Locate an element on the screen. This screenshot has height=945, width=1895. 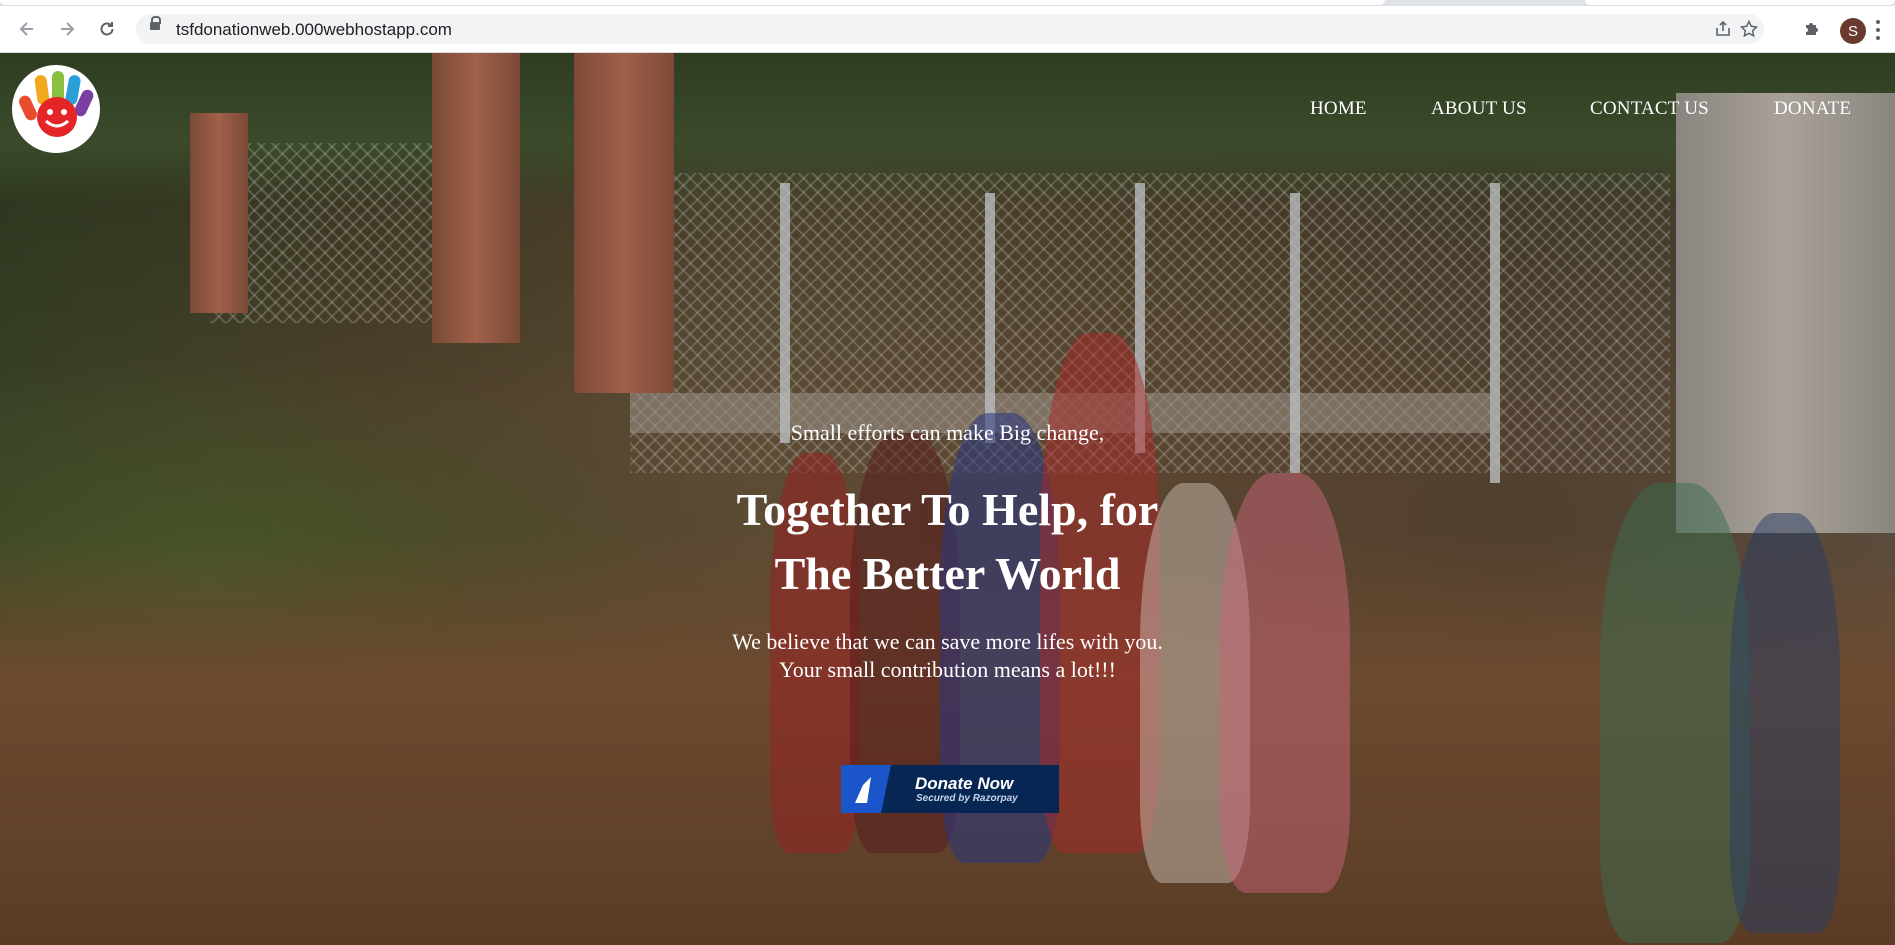
headline-line-1: Together To Help, for is located at coordinates (947, 509).